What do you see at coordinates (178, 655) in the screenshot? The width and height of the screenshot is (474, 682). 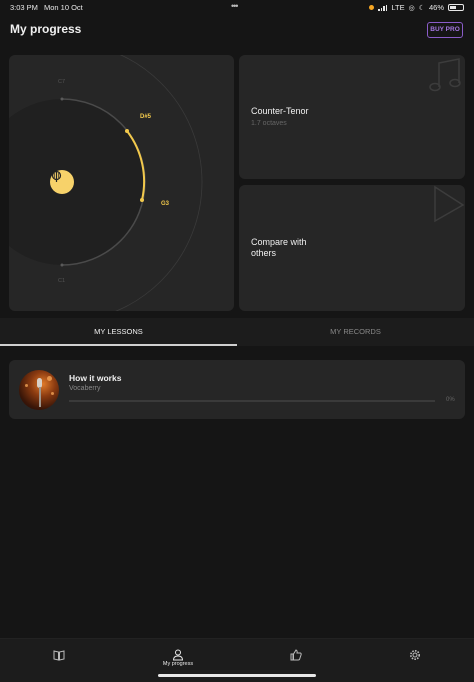 I see `person-icon` at bounding box center [178, 655].